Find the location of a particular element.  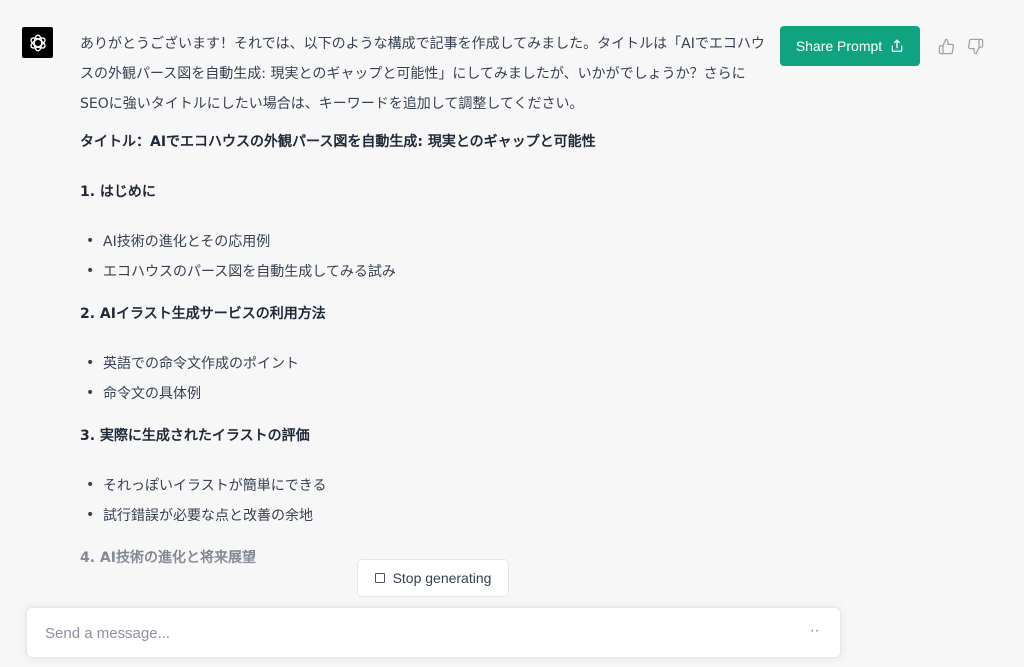

thumbs-up-button is located at coordinates (946, 46).